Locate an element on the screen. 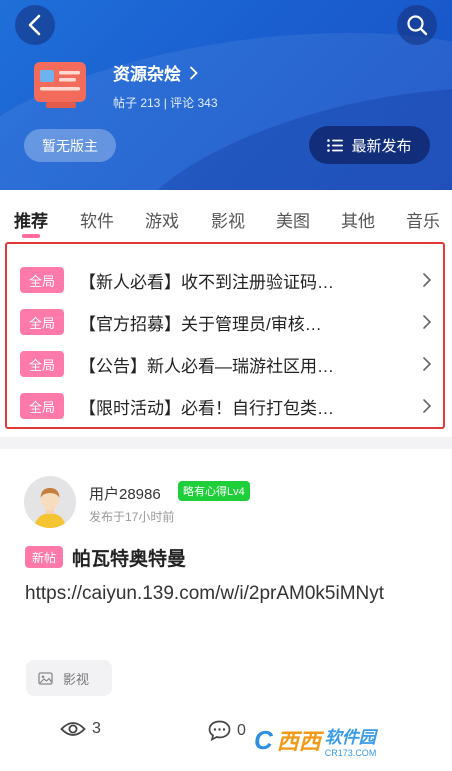 The height and width of the screenshot is (771, 452). search-icon is located at coordinates (417, 25).